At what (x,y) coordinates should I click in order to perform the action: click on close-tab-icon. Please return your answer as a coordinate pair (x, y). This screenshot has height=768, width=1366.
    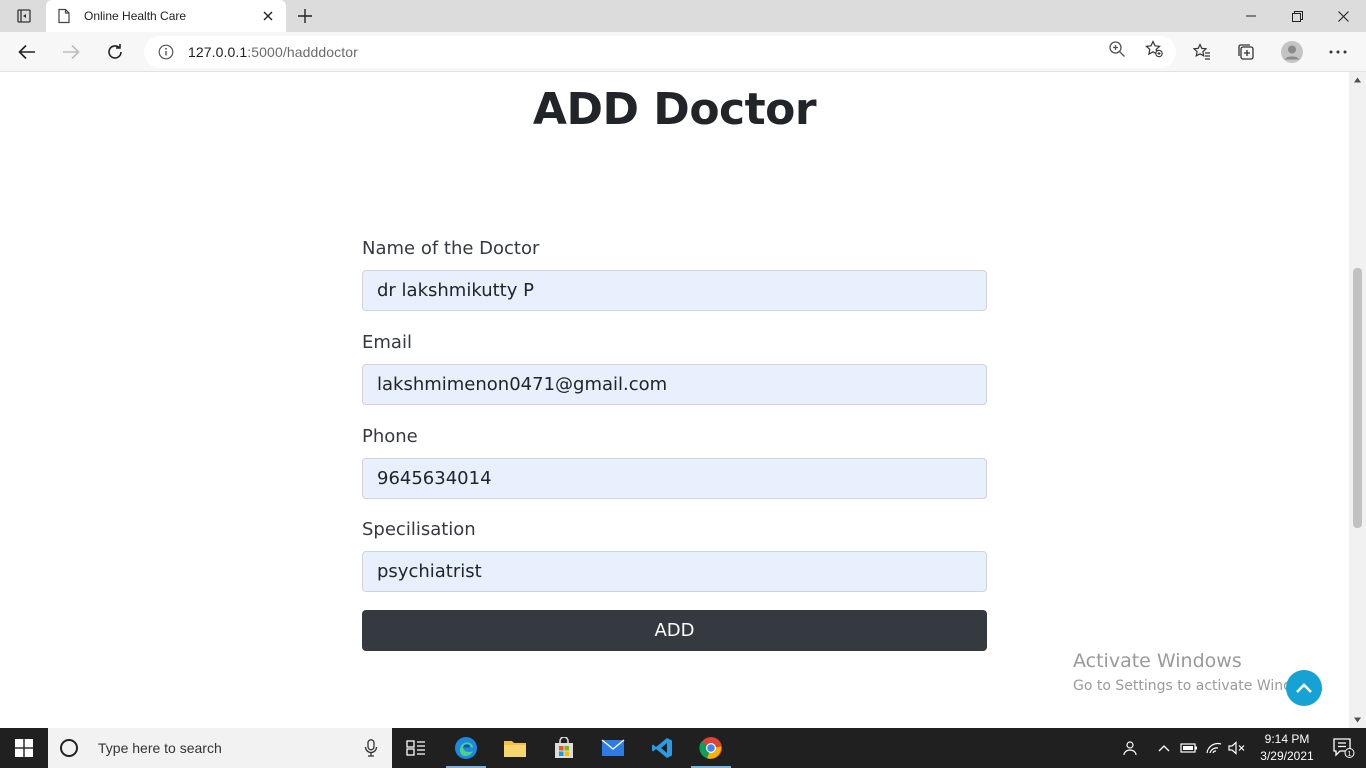
    Looking at the image, I should click on (268, 16).